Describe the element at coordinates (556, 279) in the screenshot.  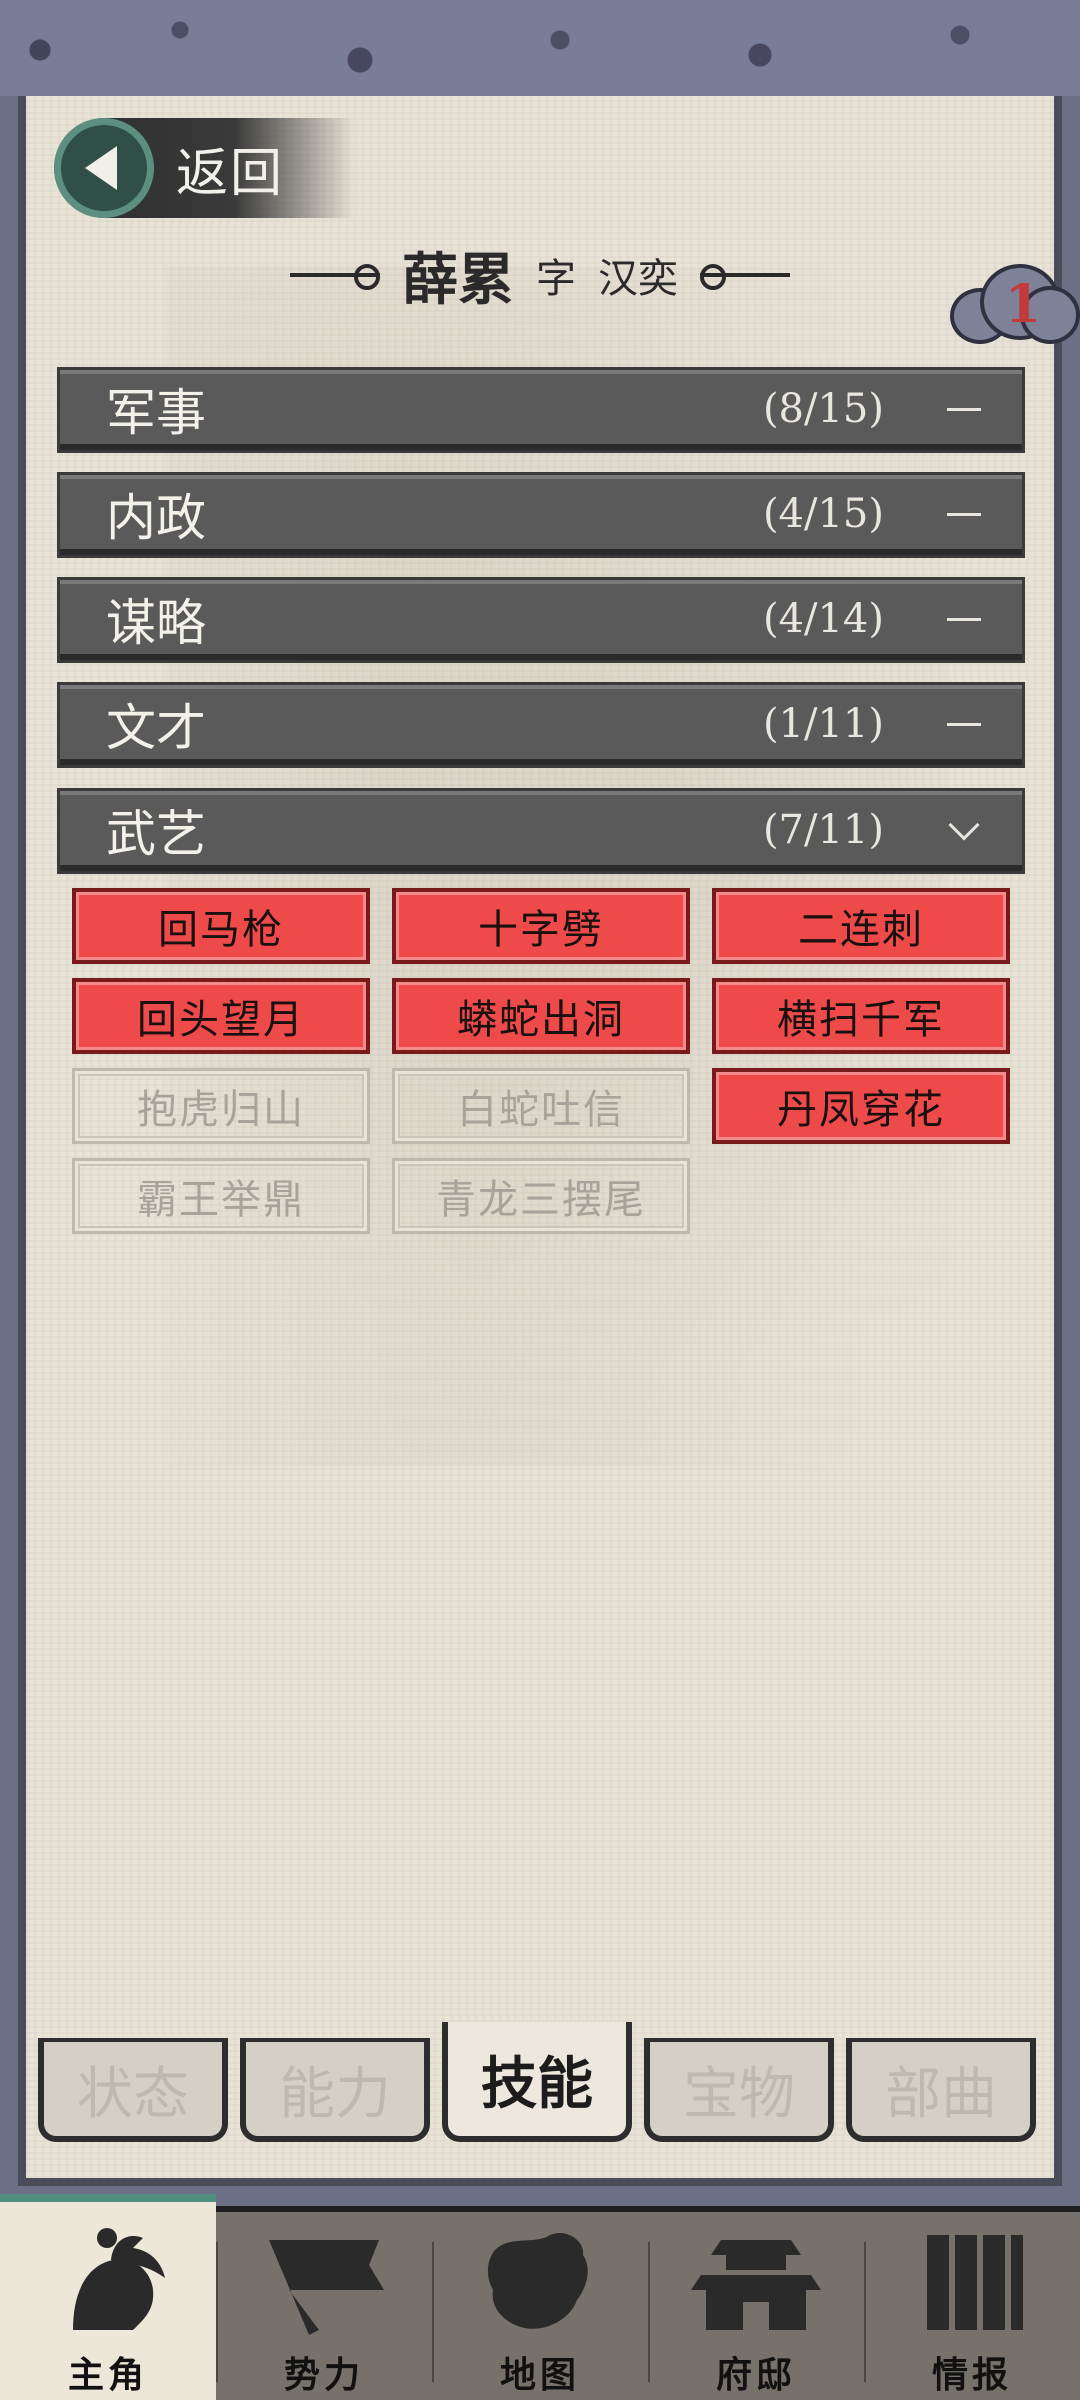
I see `courtesy-prefix: 字` at that location.